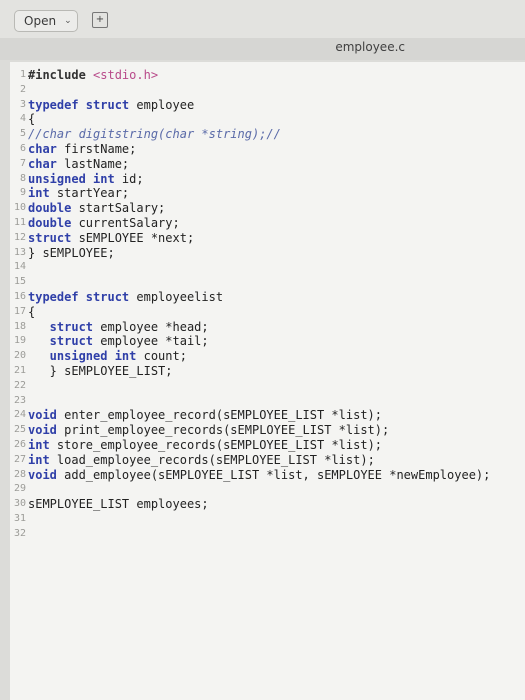  What do you see at coordinates (19, 296) in the screenshot?
I see `line-number: 16` at bounding box center [19, 296].